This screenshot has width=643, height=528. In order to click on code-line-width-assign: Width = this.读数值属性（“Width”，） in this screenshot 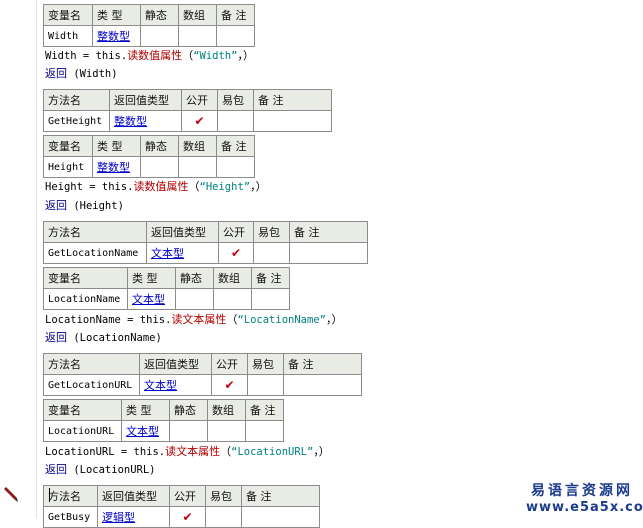, I will do `click(149, 56)`.